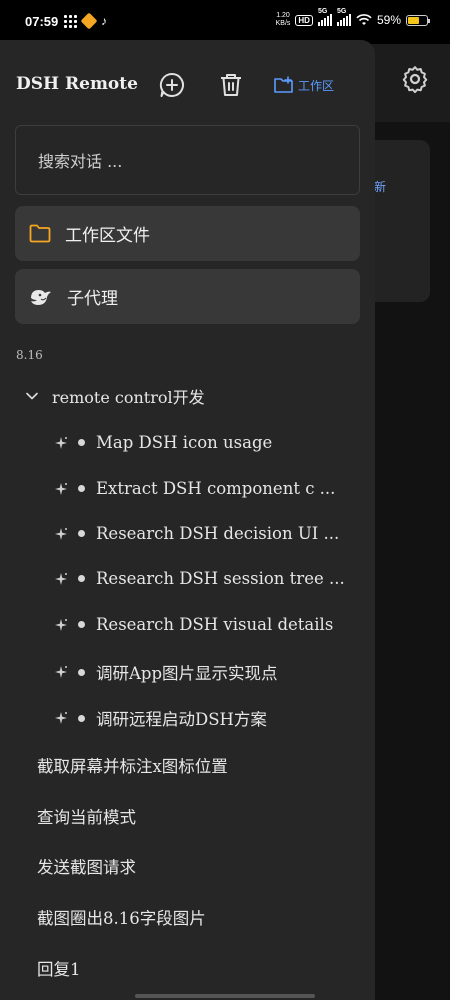 The width and height of the screenshot is (450, 1000). I want to click on wifi-icon, so click(364, 19).